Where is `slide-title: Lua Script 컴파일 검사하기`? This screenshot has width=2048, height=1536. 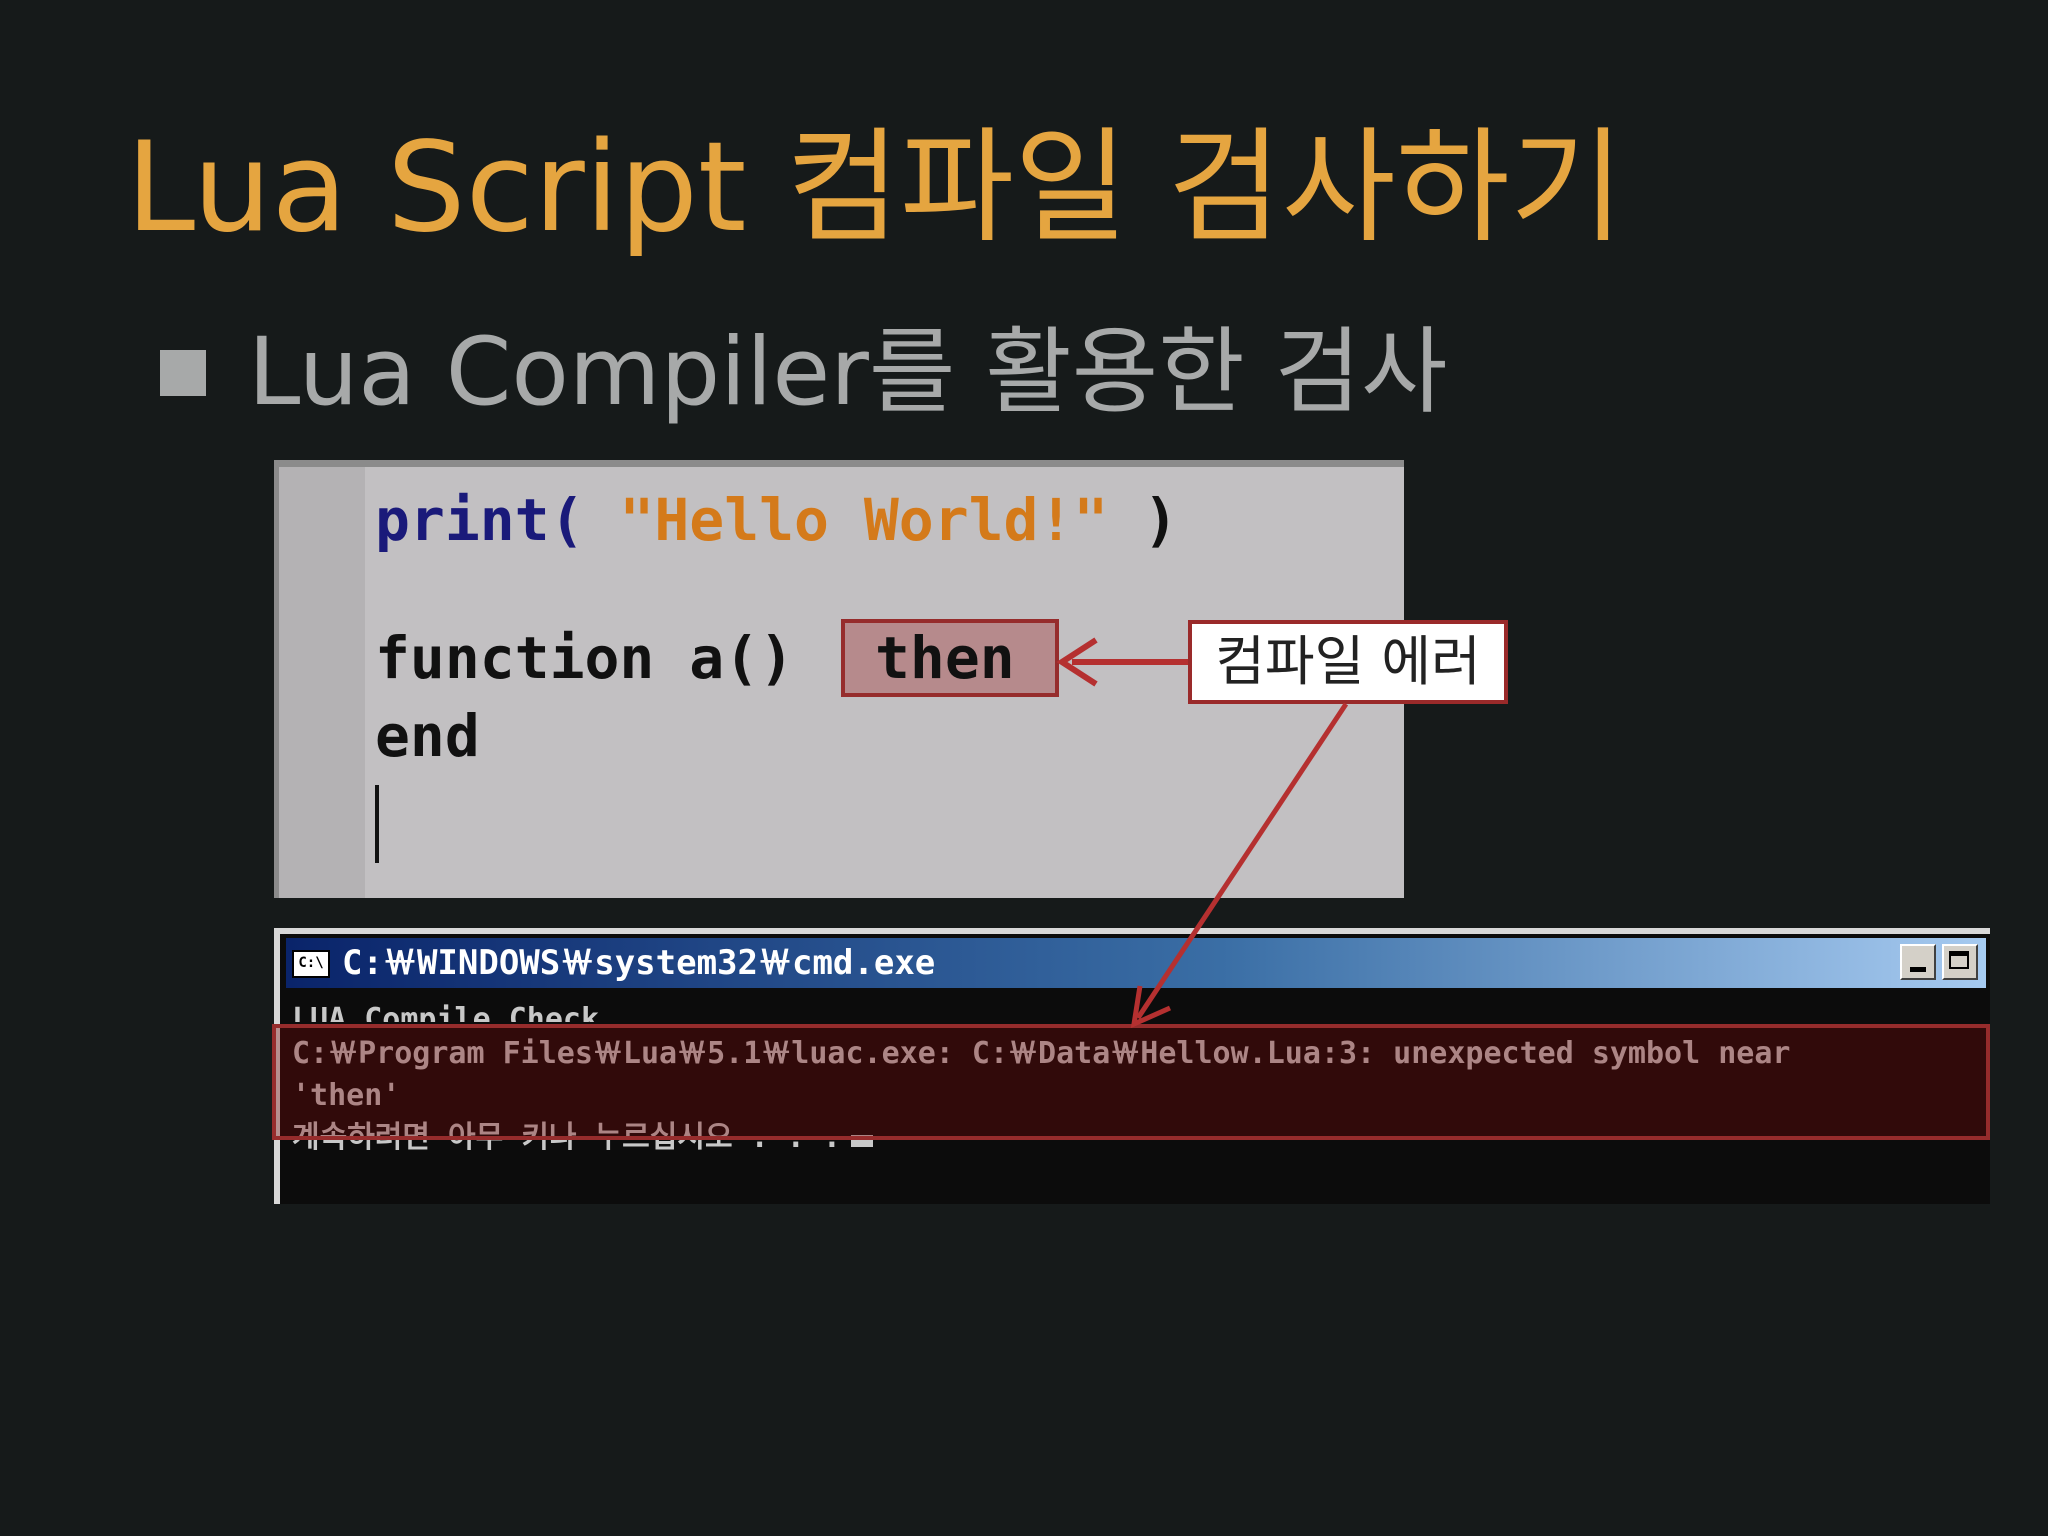
slide-title: Lua Script 컴파일 검사하기 is located at coordinates (875, 188).